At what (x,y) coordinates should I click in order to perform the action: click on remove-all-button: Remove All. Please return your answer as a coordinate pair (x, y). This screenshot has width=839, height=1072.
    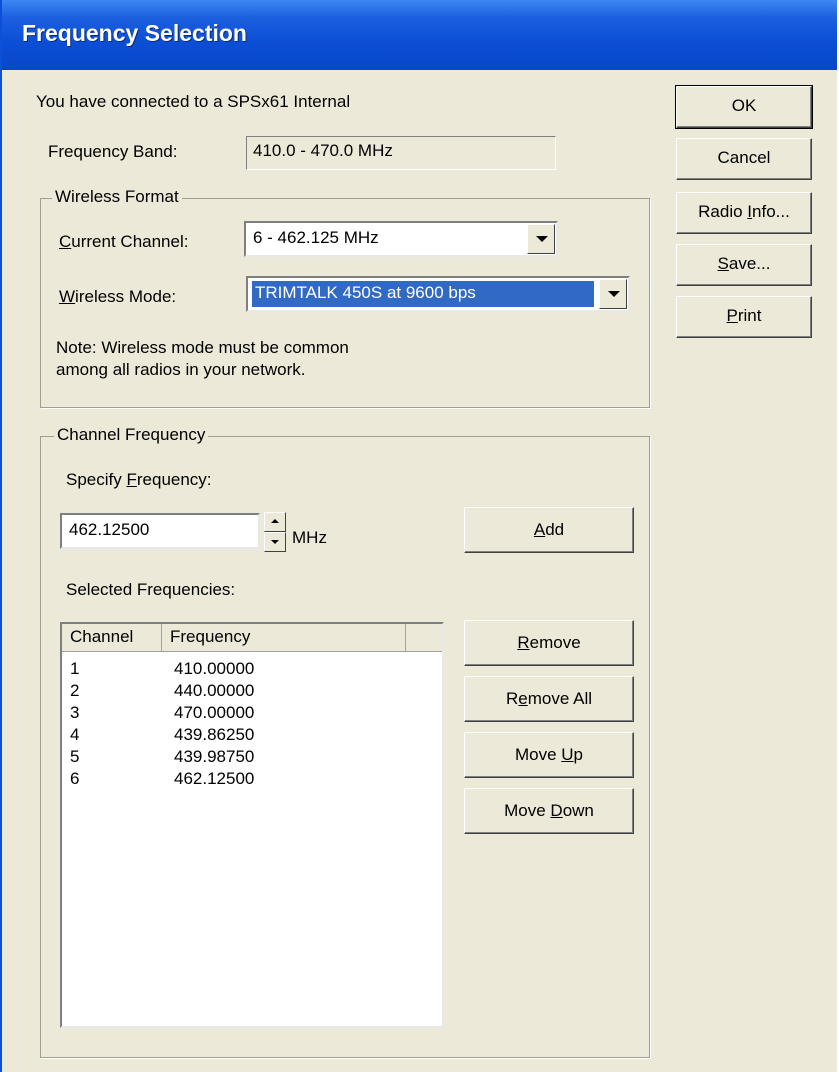
    Looking at the image, I should click on (549, 699).